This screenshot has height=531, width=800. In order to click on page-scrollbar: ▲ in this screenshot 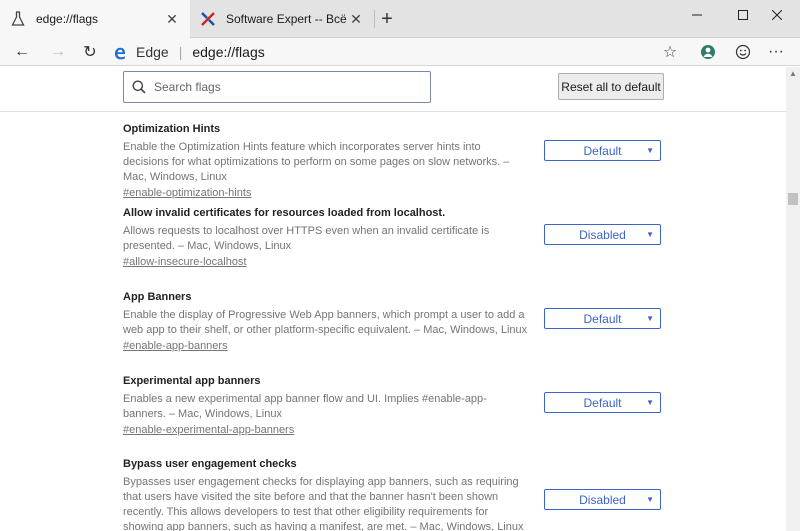, I will do `click(793, 299)`.